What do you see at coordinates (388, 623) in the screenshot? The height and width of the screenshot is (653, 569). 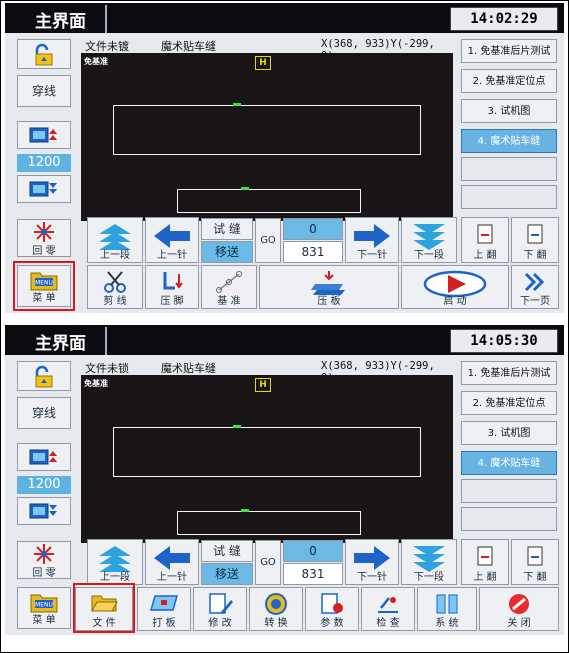 I see `inspect-label: 检 查` at bounding box center [388, 623].